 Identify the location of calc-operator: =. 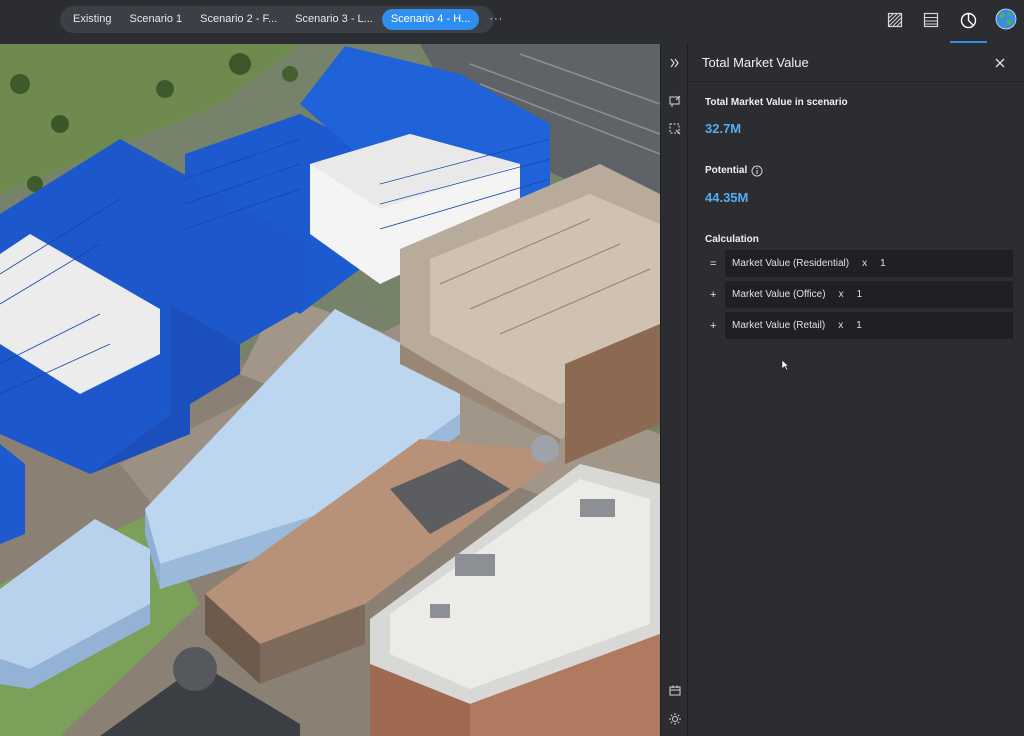
(713, 263).